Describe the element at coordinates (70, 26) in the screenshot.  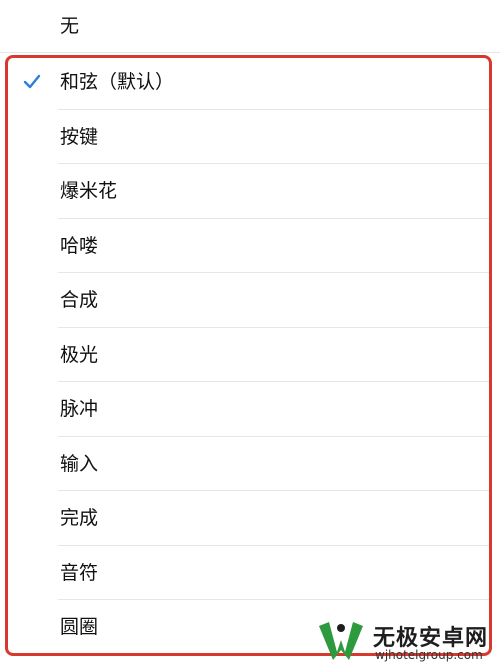
I see `option-none-label: 无` at that location.